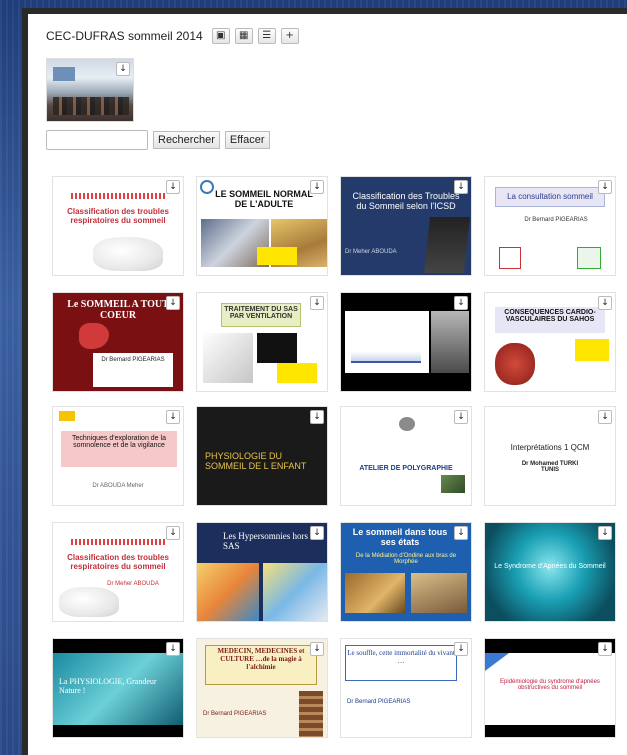 This screenshot has width=627, height=755. I want to click on slide-title: TRAITEMENT DU SAS PAR VENTILATION, so click(261, 313).